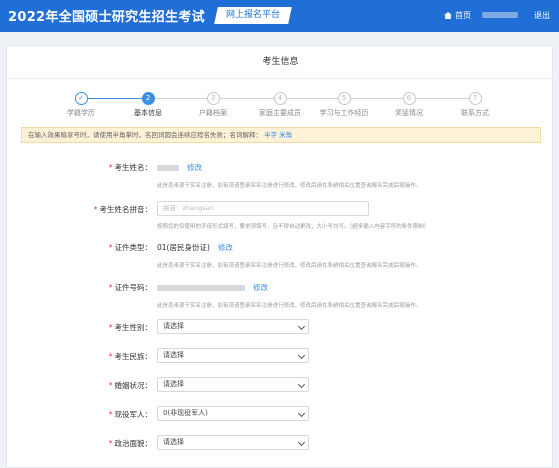  I want to click on exam-title: 2022年全国硕士研究生招生考试, so click(106, 17).